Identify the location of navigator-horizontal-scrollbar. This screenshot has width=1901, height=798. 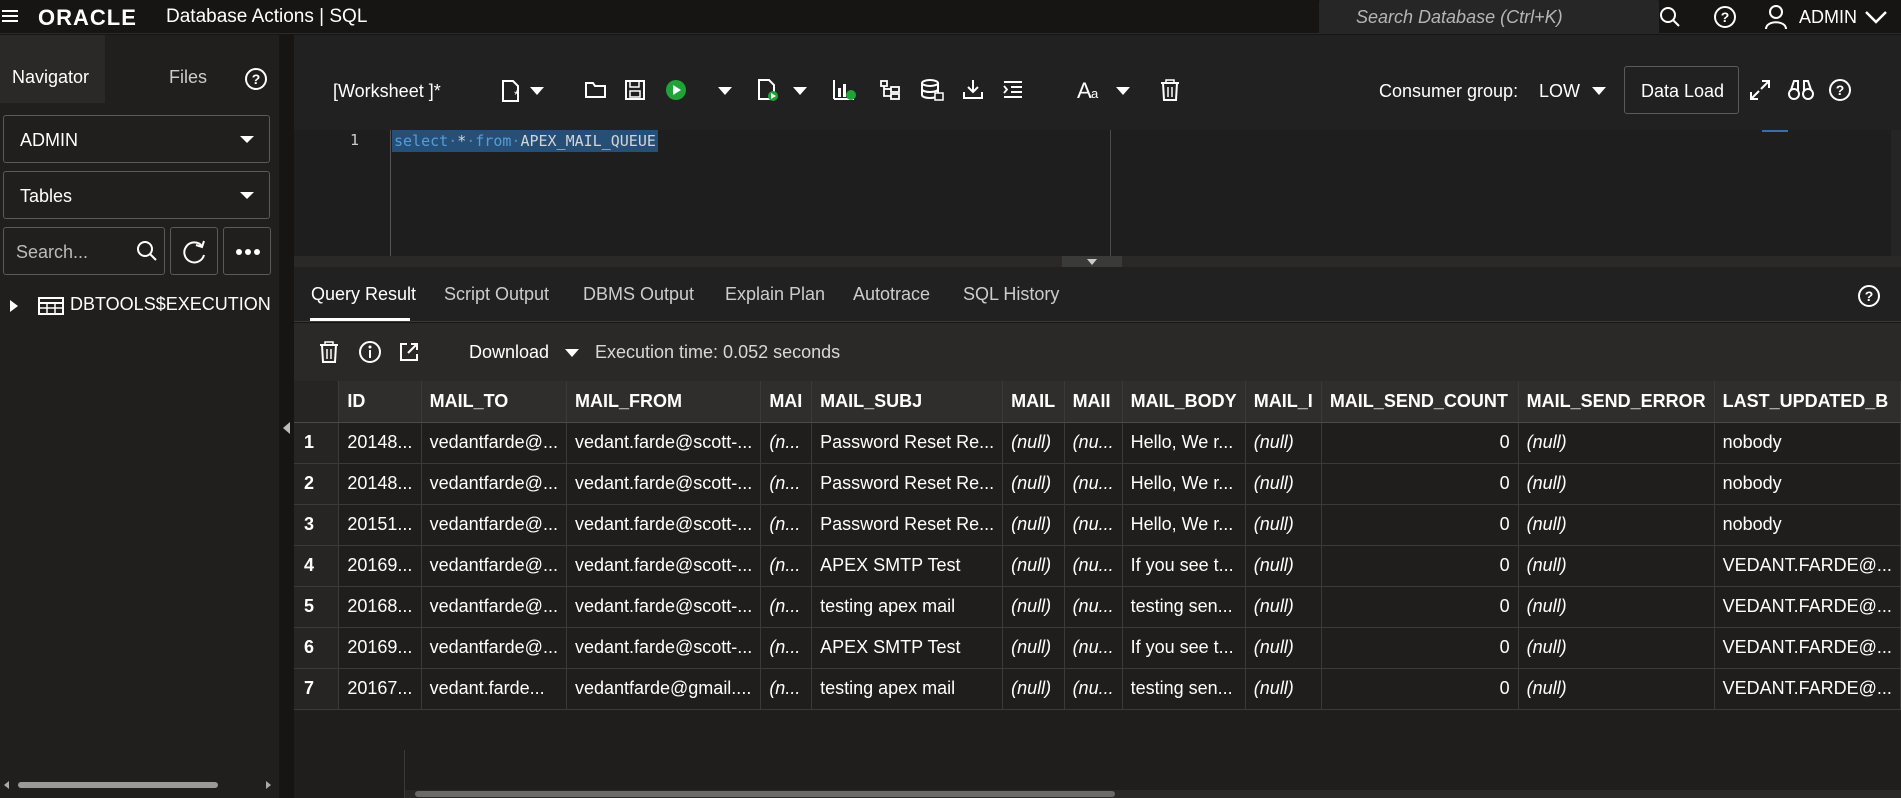
(139, 785).